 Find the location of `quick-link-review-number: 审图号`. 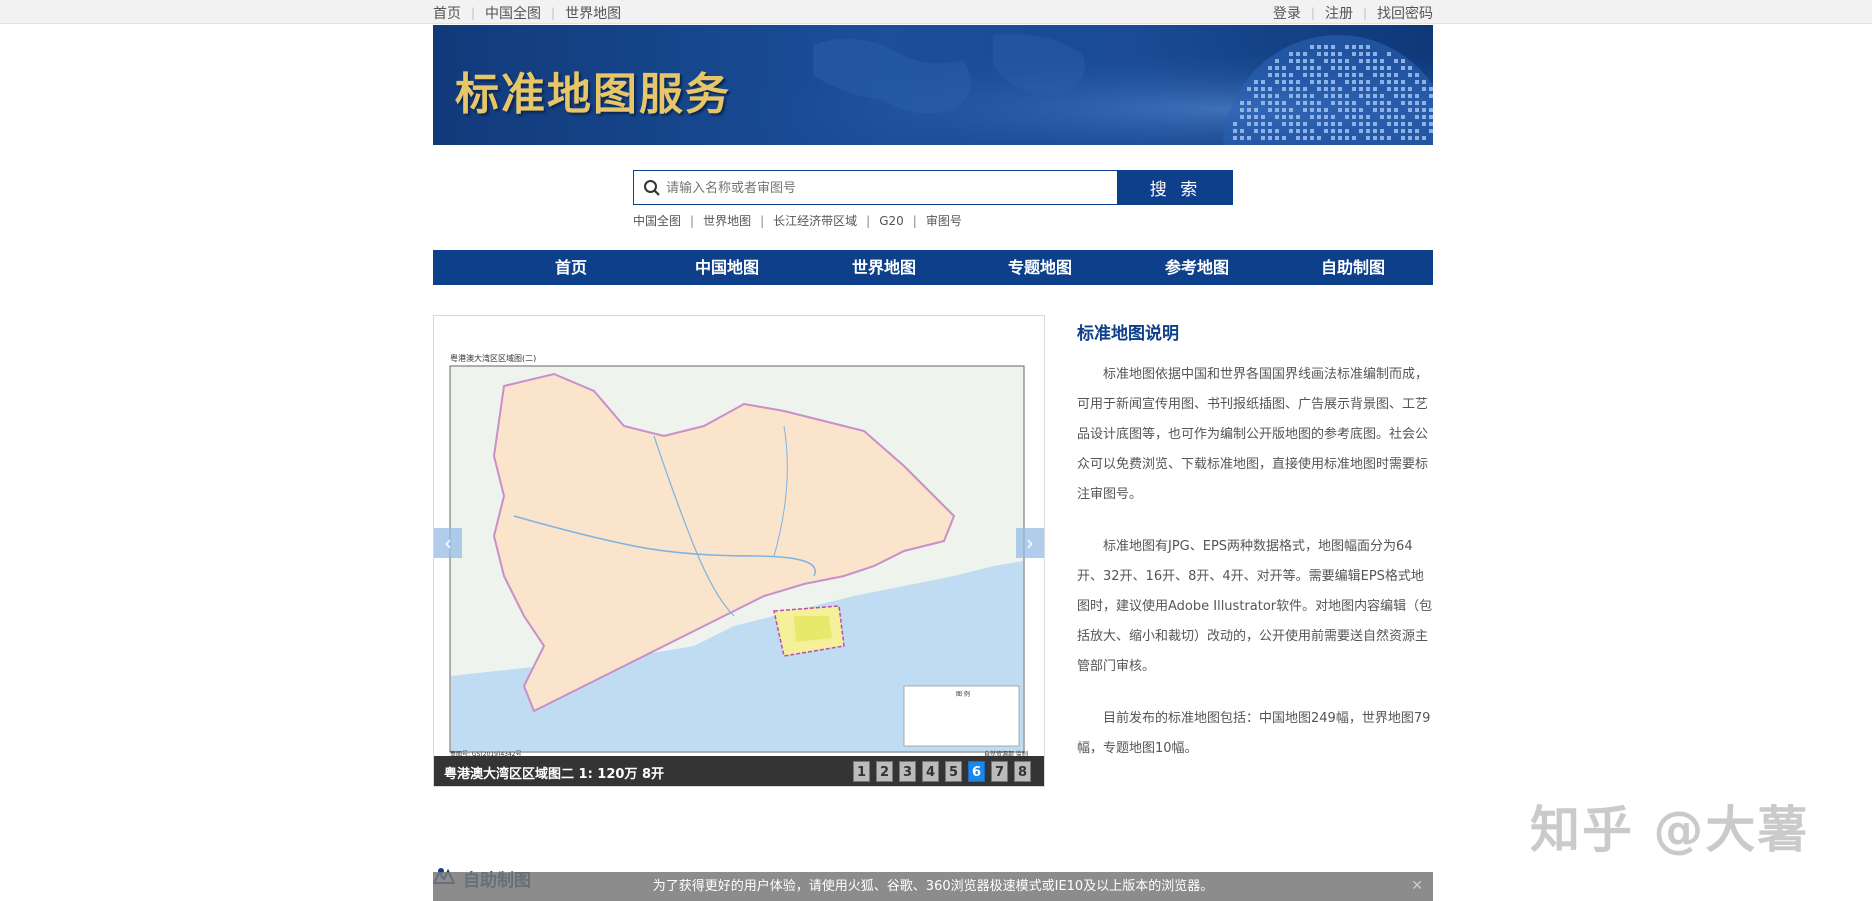

quick-link-review-number: 审图号 is located at coordinates (944, 220).